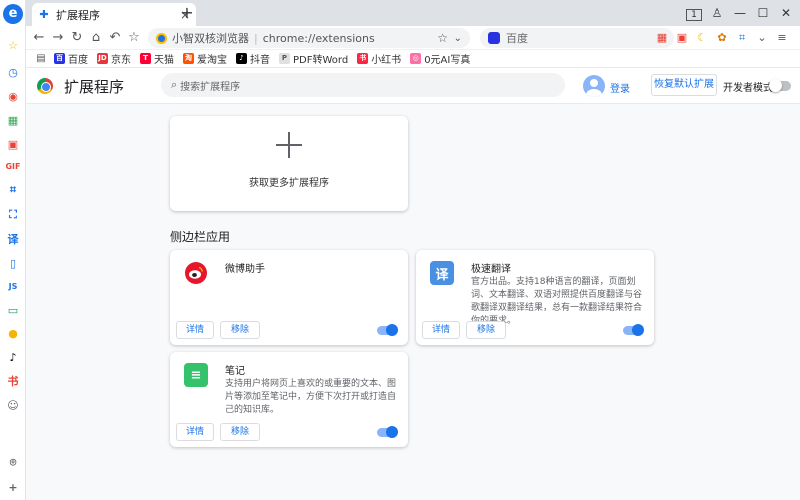 Image resolution: width=800 pixels, height=500 pixels. I want to click on address-bar: 小智双核浏览器 | chrome://extensions ☆ ⌄, so click(309, 38).